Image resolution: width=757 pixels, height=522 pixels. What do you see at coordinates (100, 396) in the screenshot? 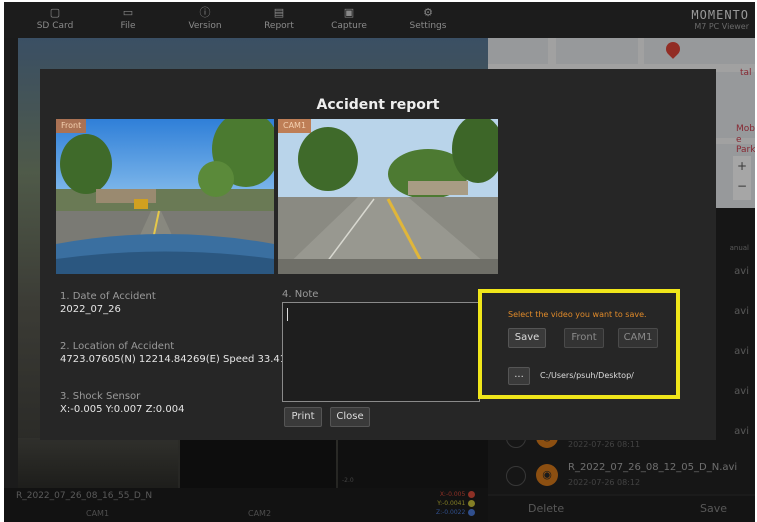
I see `shock-sensor-label: 3. Shock Sensor` at bounding box center [100, 396].